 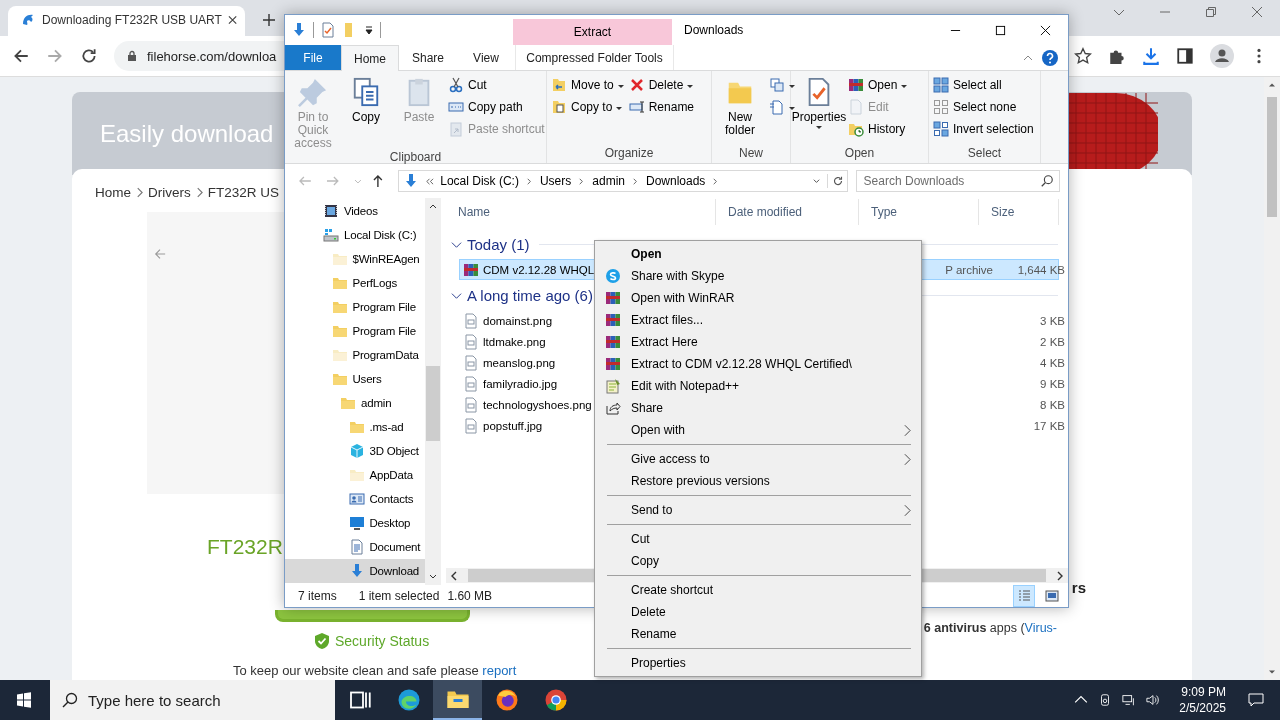 What do you see at coordinates (974, 628) in the screenshot?
I see `antivirus-text: 6 antivirus apps (` at bounding box center [974, 628].